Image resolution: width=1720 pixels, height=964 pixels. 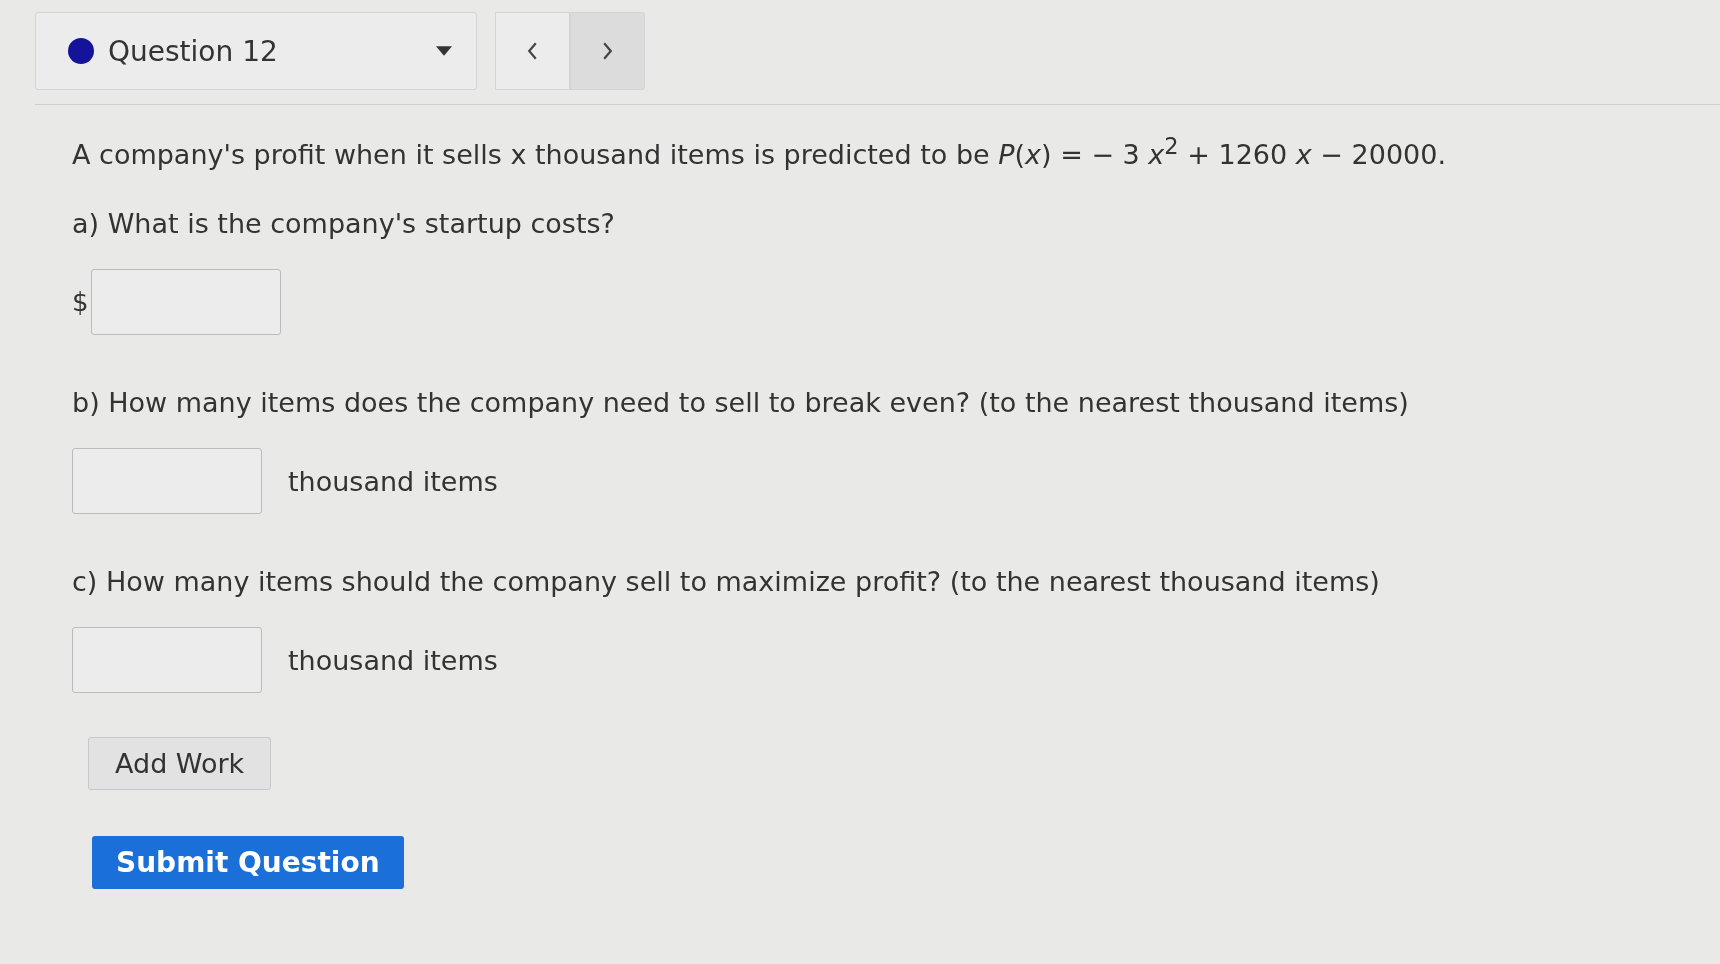 What do you see at coordinates (81, 51) in the screenshot?
I see `status-dot-icon` at bounding box center [81, 51].